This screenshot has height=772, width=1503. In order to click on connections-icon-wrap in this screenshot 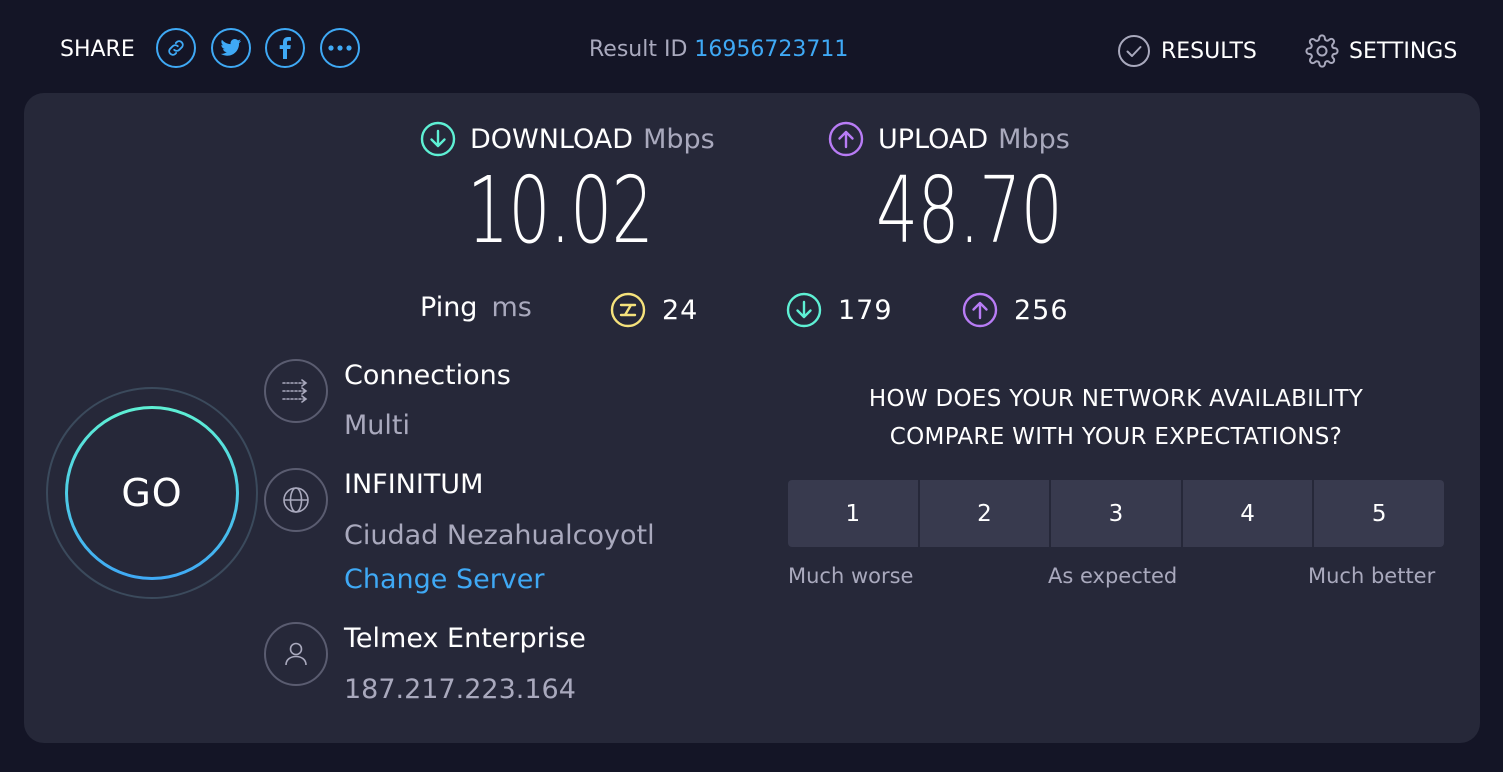, I will do `click(296, 391)`.